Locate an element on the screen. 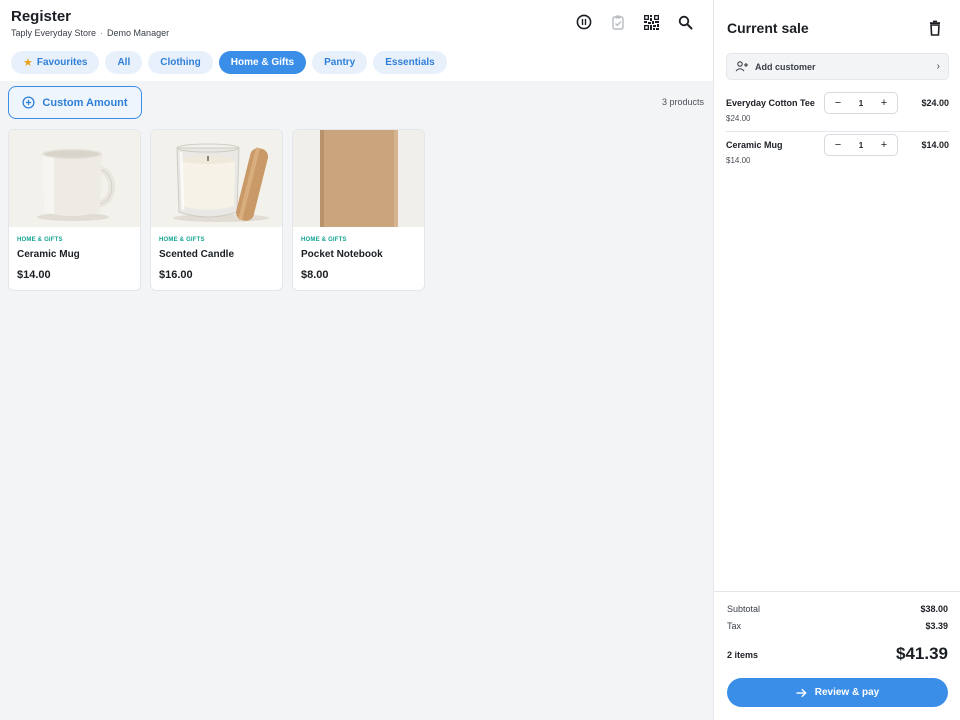 This screenshot has width=960, height=720. star-icon: ★ is located at coordinates (28, 63).